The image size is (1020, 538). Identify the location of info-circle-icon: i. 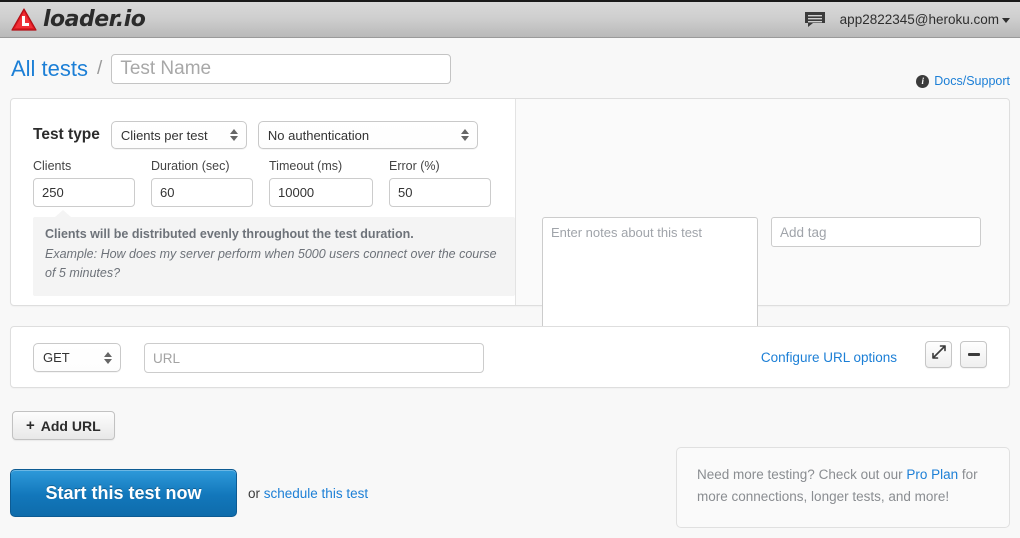
(923, 81).